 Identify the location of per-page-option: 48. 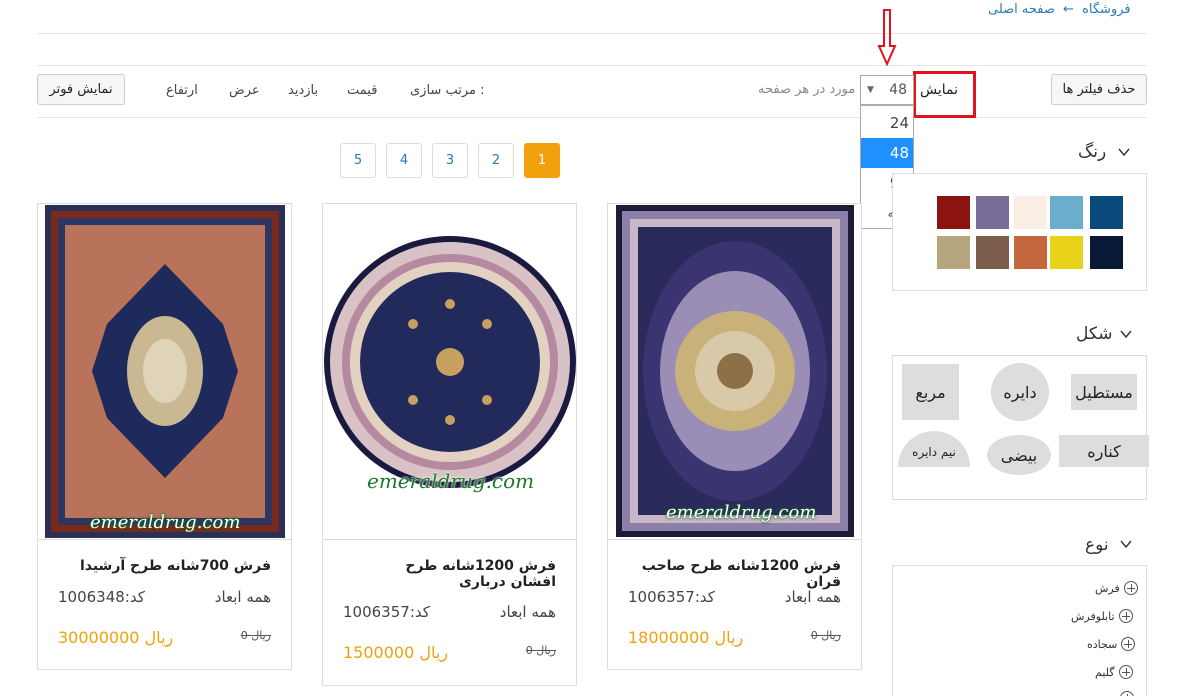
(887, 153).